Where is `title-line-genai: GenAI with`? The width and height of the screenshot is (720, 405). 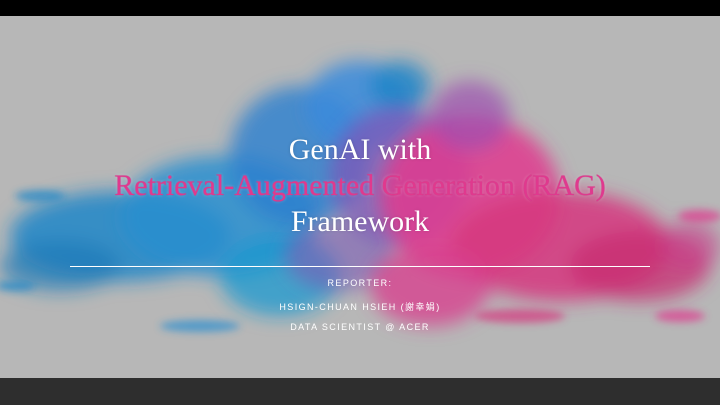 title-line-genai: GenAI with is located at coordinates (360, 149).